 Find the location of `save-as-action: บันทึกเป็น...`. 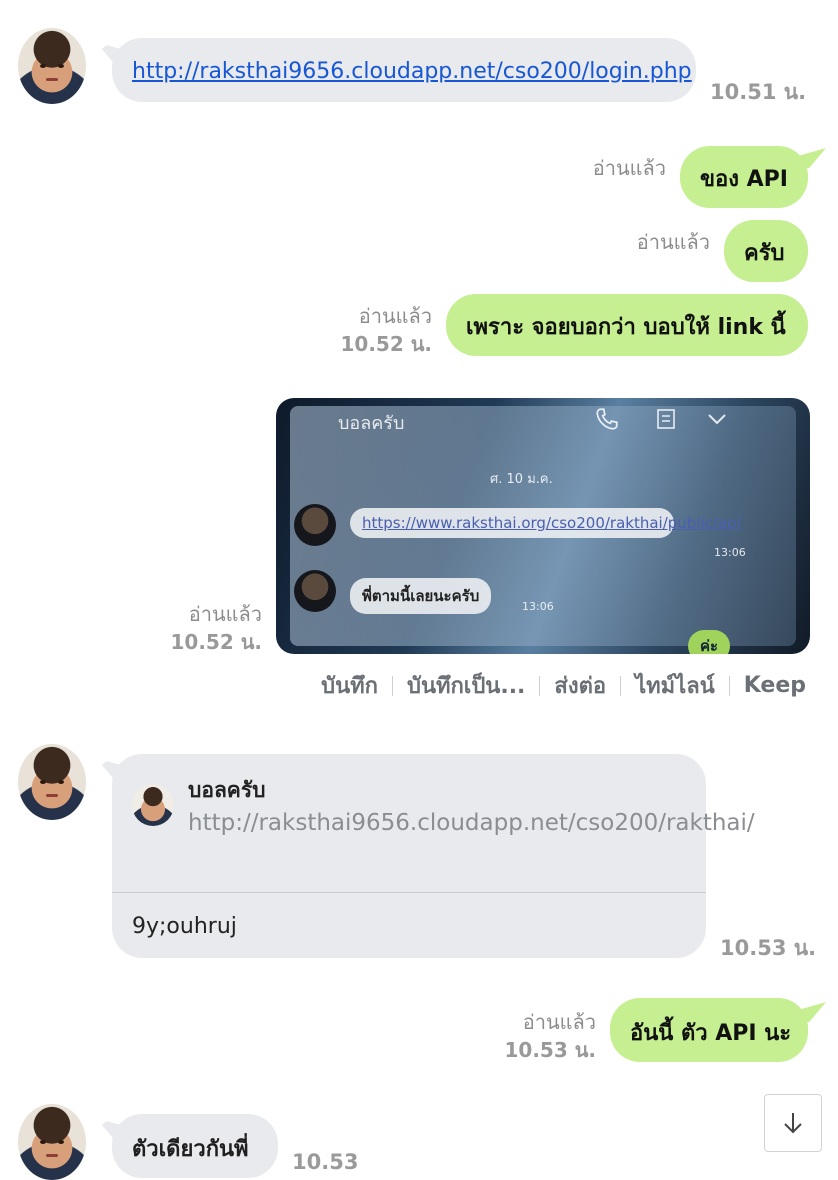

save-as-action: บันทึกเป็น... is located at coordinates (466, 685).